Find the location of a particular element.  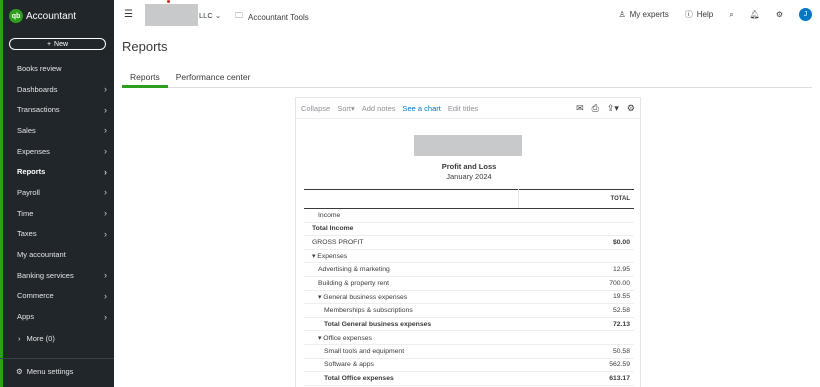

hamburger-menu-icon: ☰ is located at coordinates (128, 14).